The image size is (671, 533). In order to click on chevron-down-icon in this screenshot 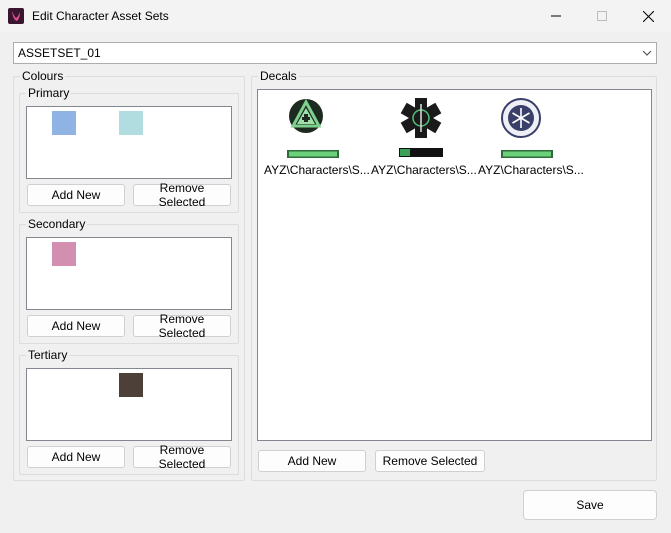, I will do `click(647, 53)`.